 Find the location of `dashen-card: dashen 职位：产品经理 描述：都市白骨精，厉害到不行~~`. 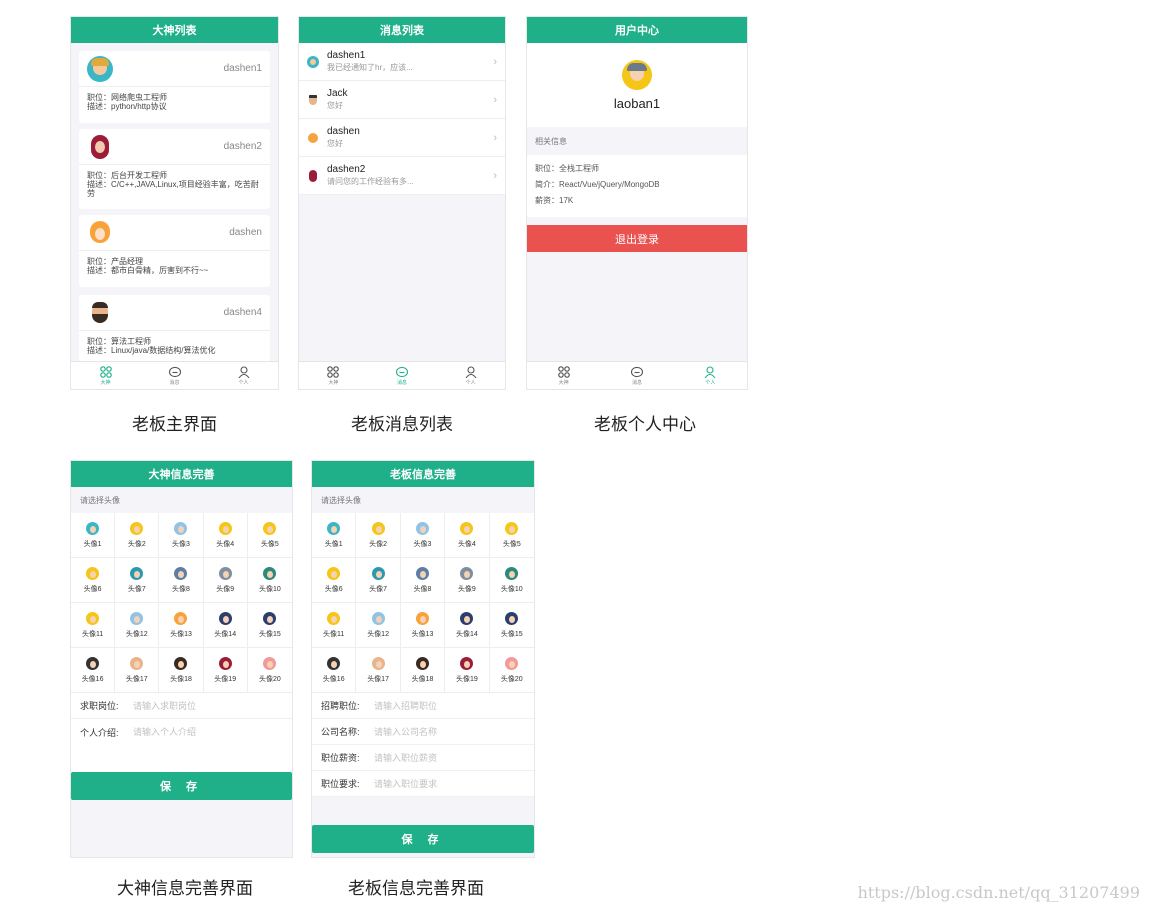

dashen-card: dashen 职位：产品经理 描述：都市白骨精，厉害到不行~~ is located at coordinates (174, 251).